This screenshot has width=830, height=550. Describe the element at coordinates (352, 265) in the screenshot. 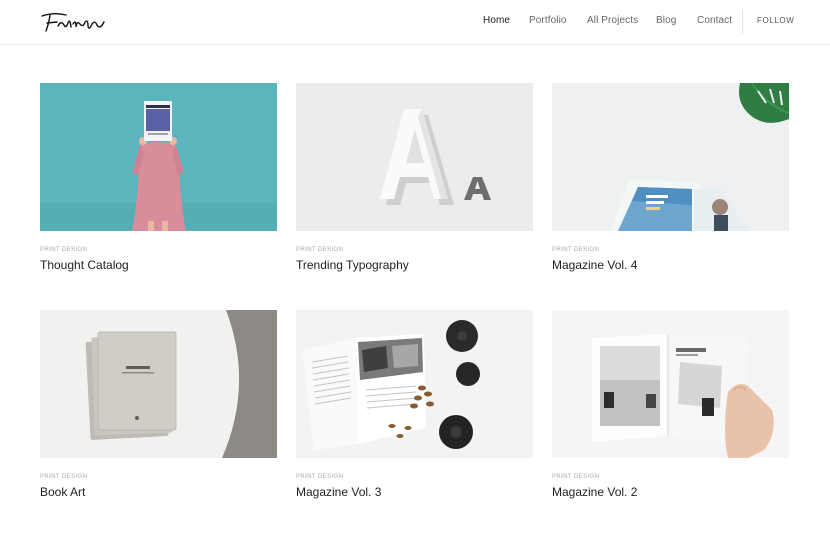

I see `project-title: Trending Typography` at that location.